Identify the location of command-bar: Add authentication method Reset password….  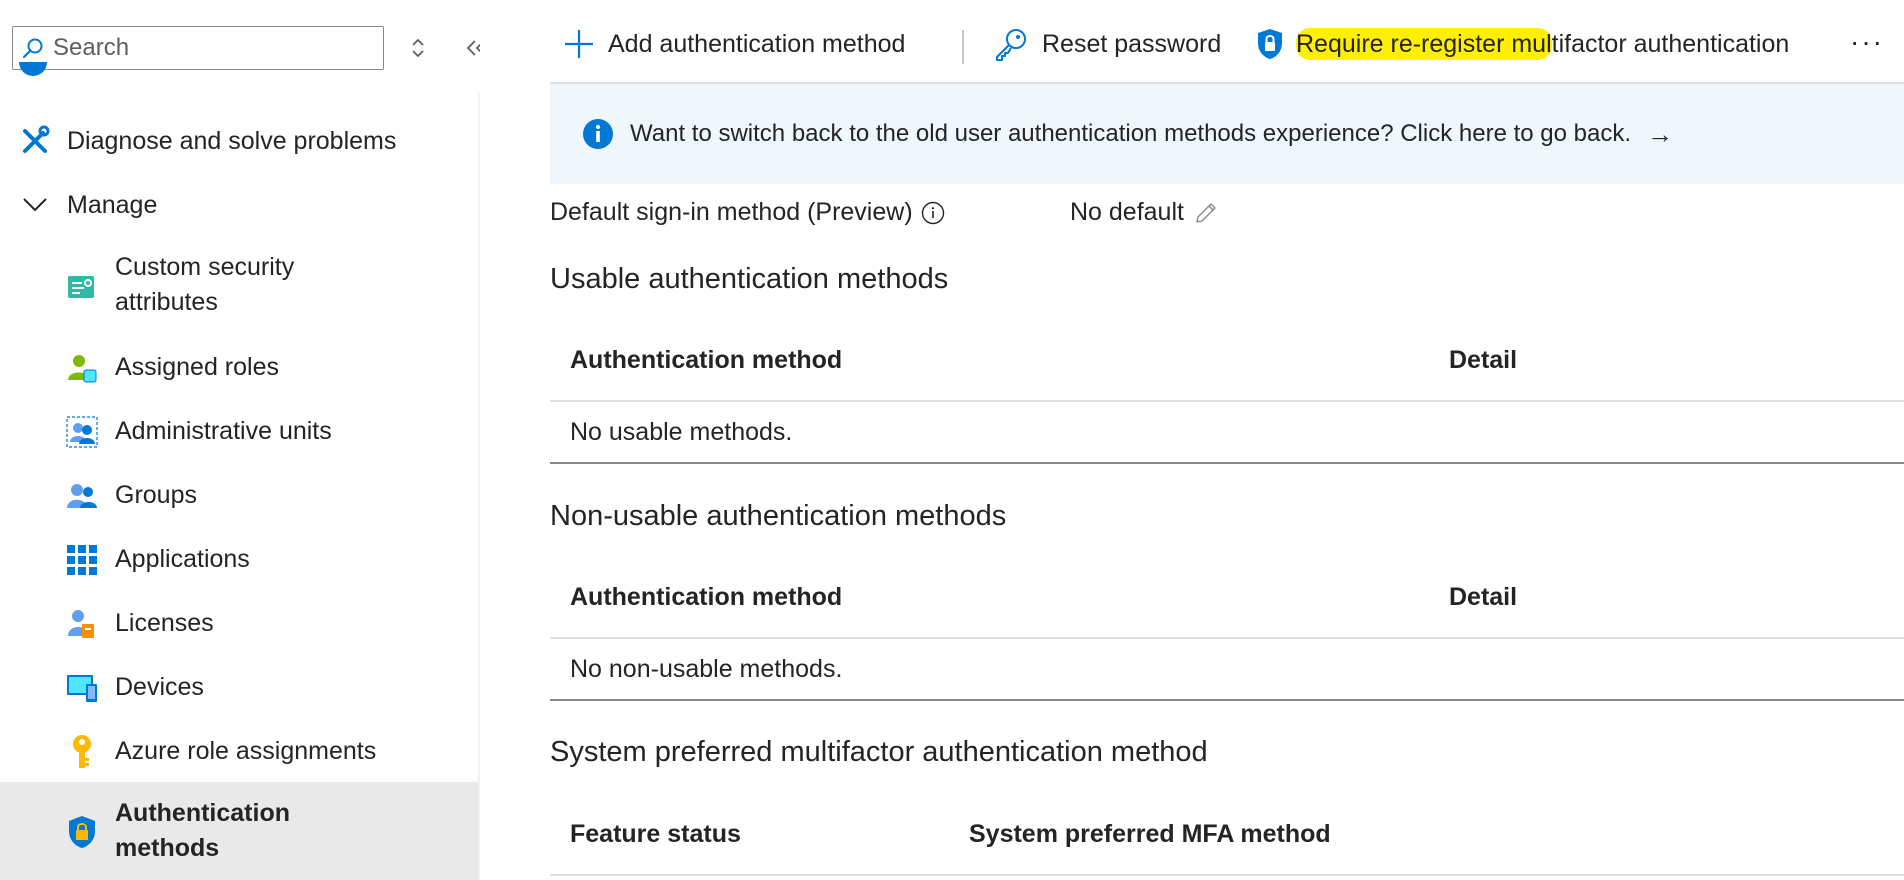
(1227, 42).